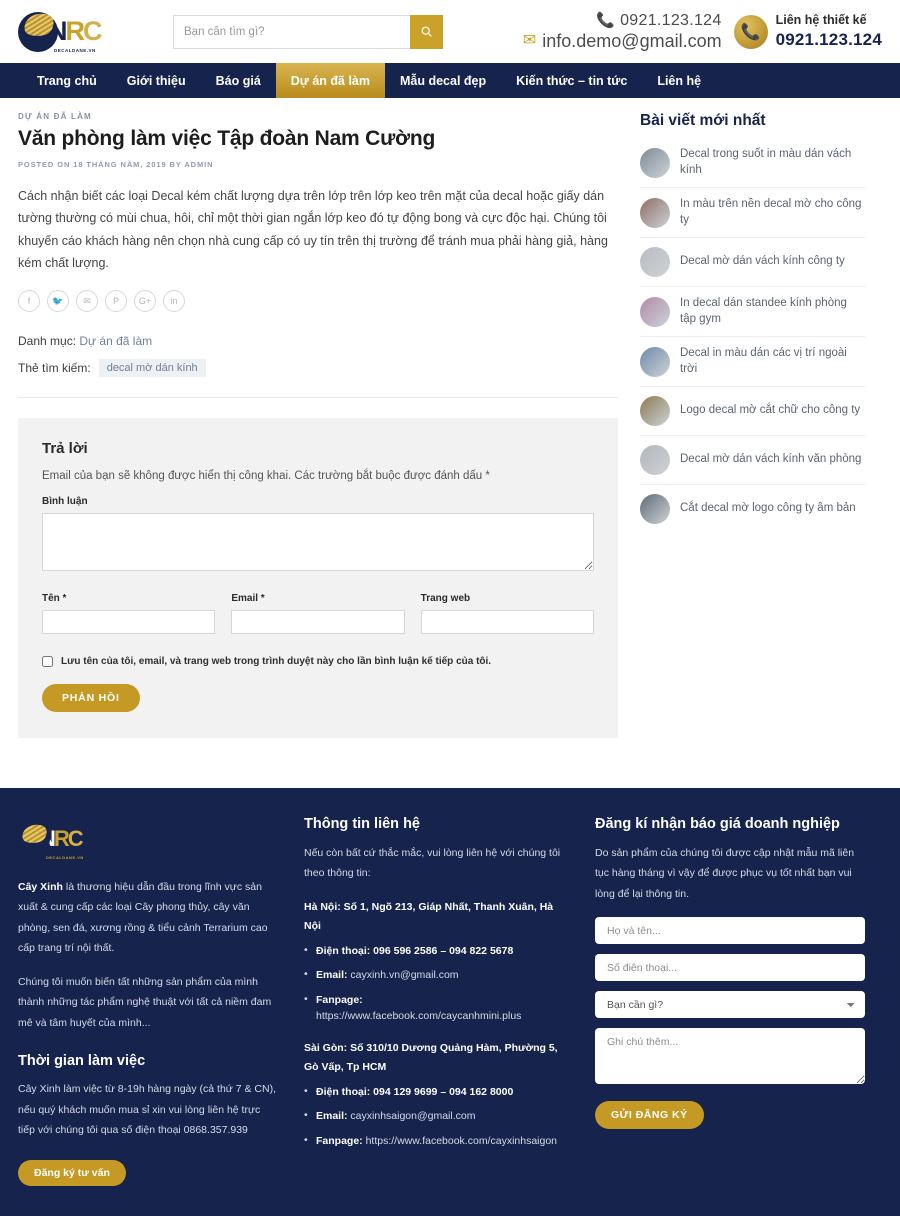 This screenshot has height=1216, width=900. I want to click on phone-ring-icon: 📞, so click(606, 20).